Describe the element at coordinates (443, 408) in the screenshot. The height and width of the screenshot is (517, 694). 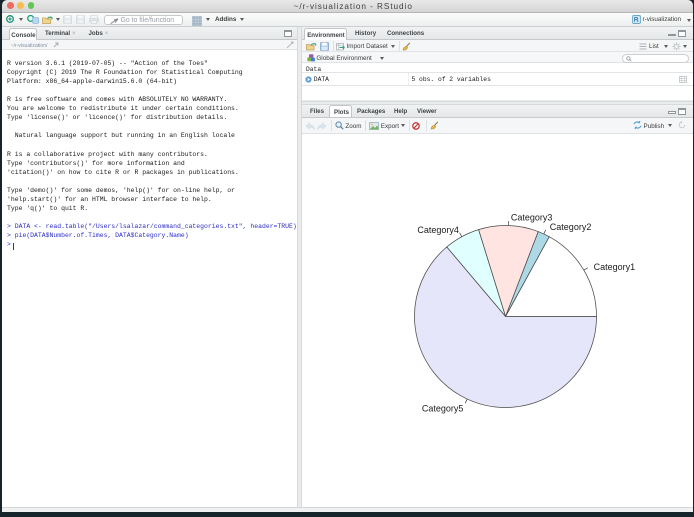
I see `svg-text: Category5` at that location.